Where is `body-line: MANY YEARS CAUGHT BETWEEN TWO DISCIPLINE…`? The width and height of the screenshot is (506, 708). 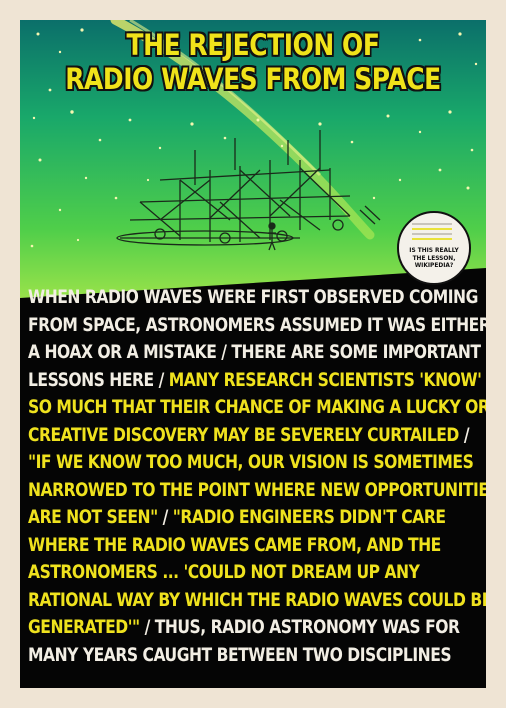 body-line: MANY YEARS CAUGHT BETWEEN TWO DISCIPLINE… is located at coordinates (256, 656).